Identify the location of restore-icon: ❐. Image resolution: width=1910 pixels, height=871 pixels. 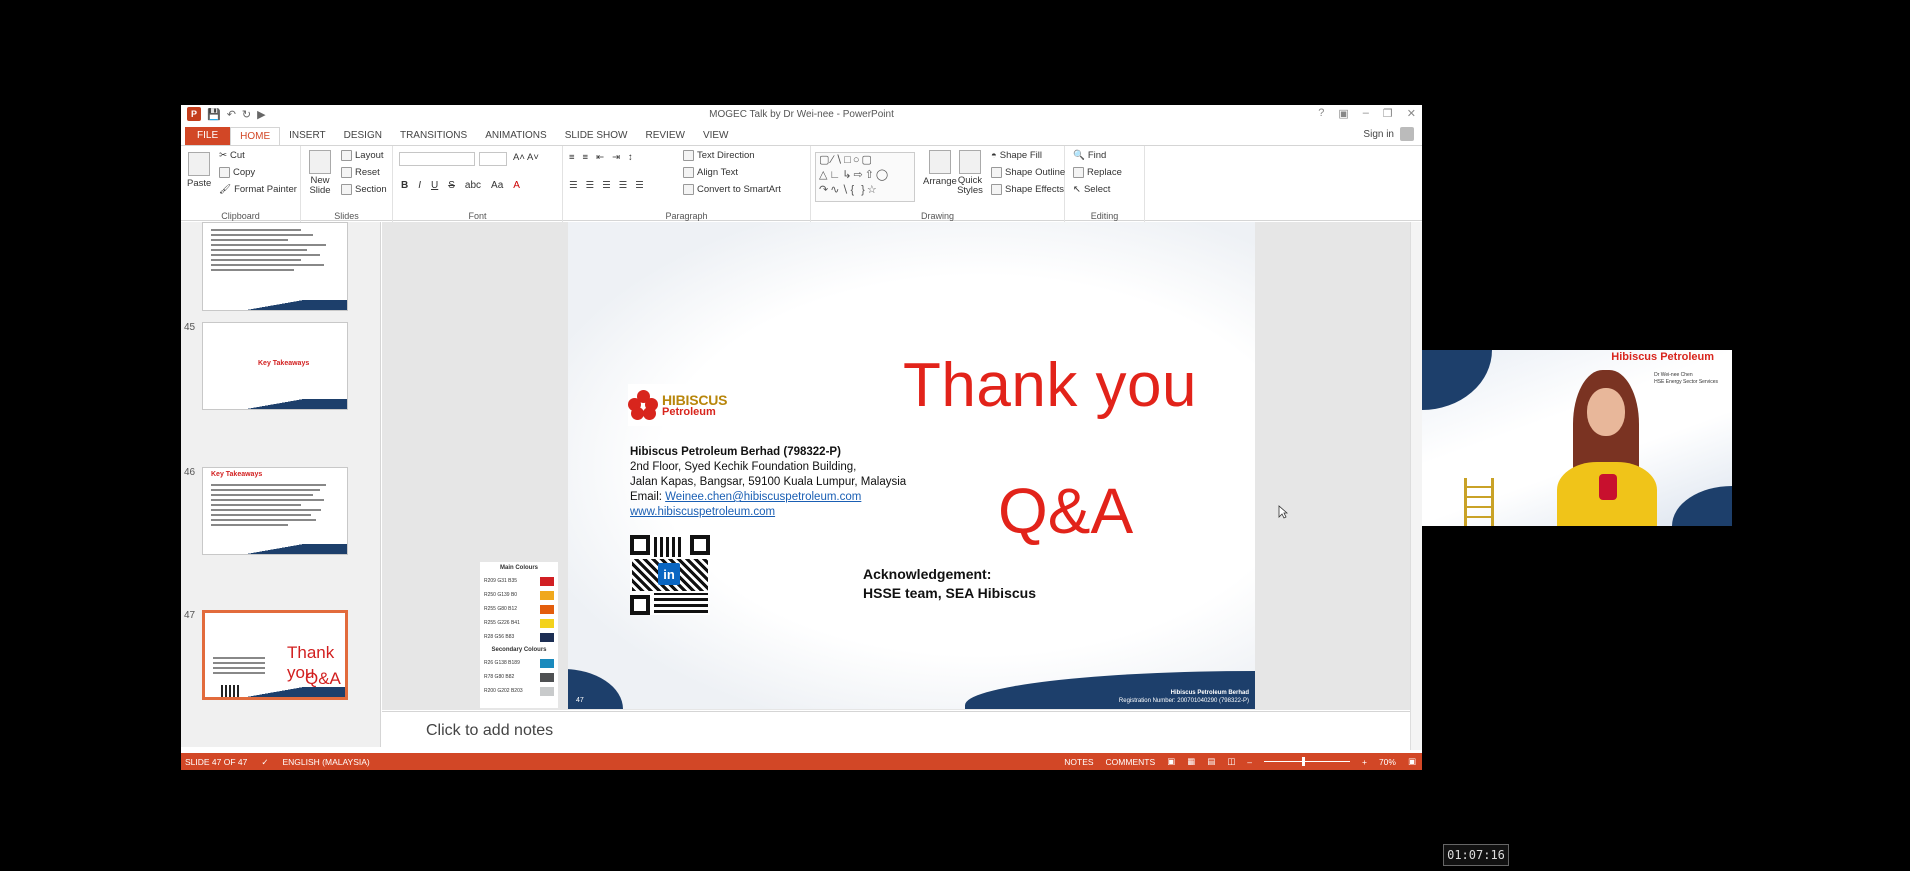
(1388, 113).